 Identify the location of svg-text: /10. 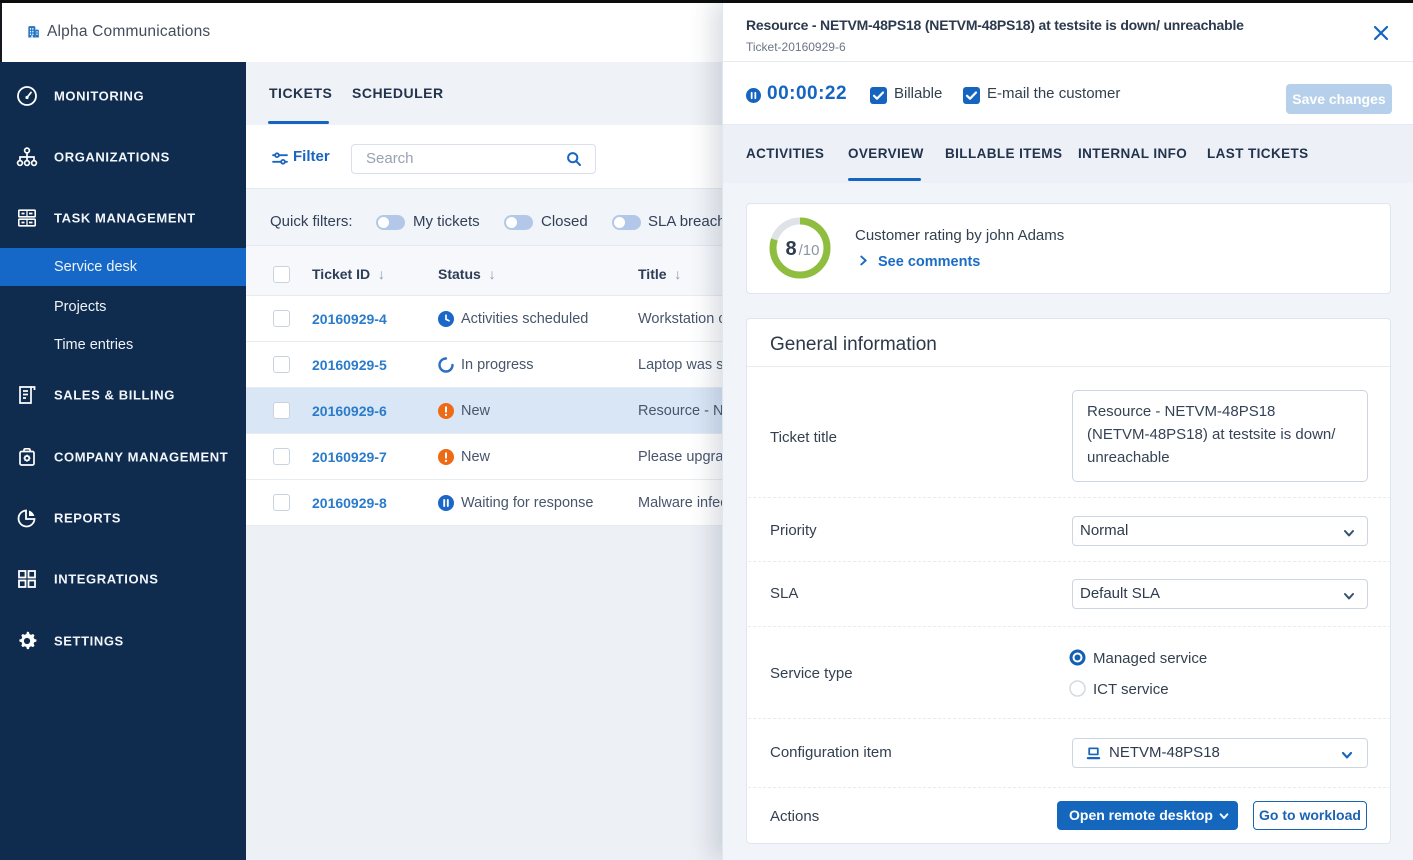
(809, 250).